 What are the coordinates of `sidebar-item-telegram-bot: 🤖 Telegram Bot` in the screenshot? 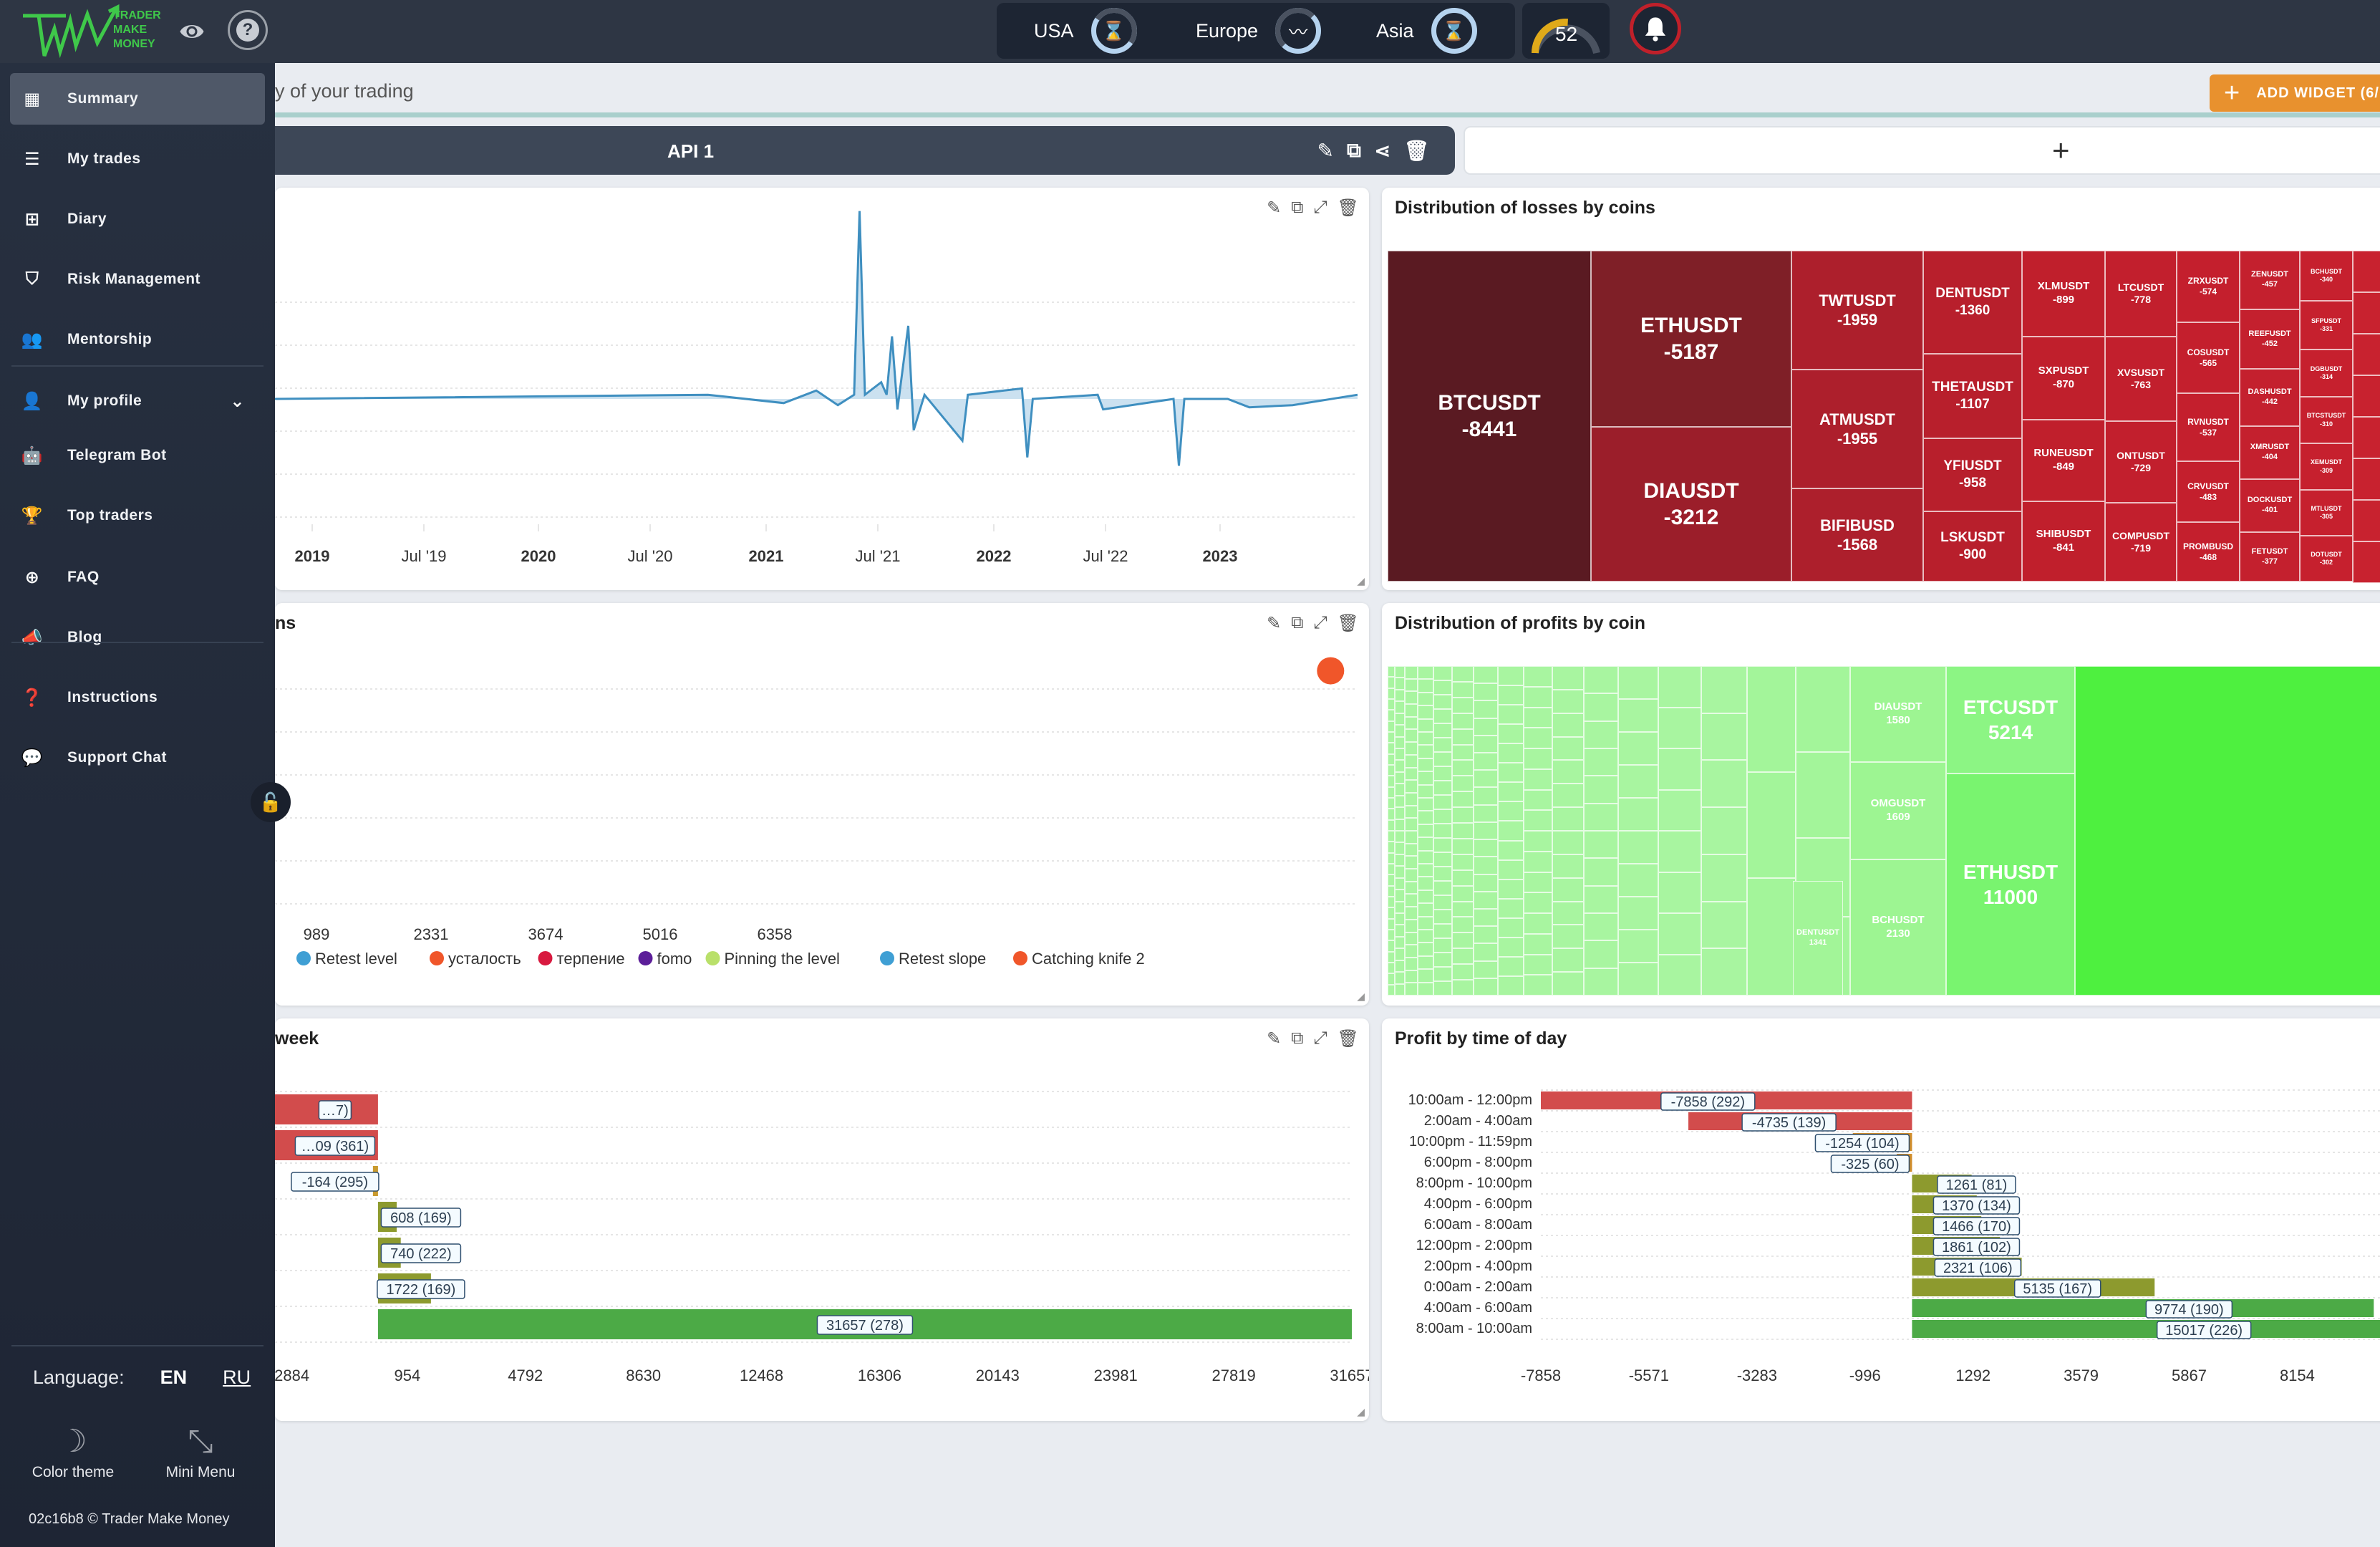 It's located at (137, 455).